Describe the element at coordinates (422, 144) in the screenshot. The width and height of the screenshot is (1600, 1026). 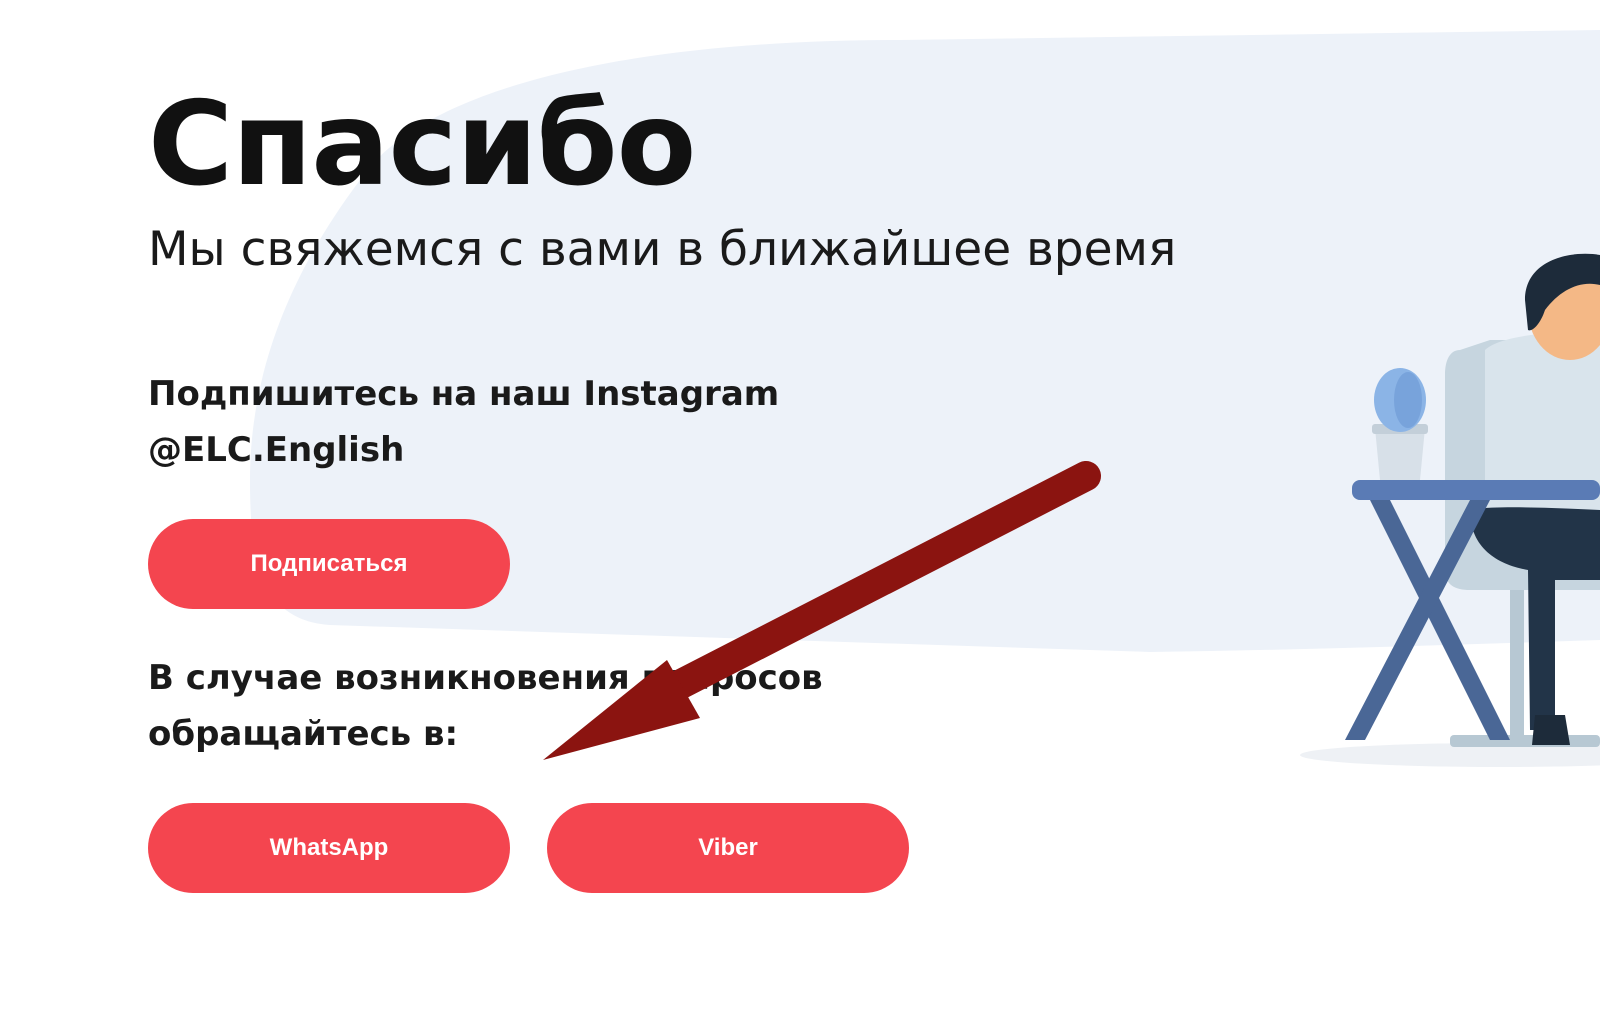
I see `page-title: Спасибо` at that location.